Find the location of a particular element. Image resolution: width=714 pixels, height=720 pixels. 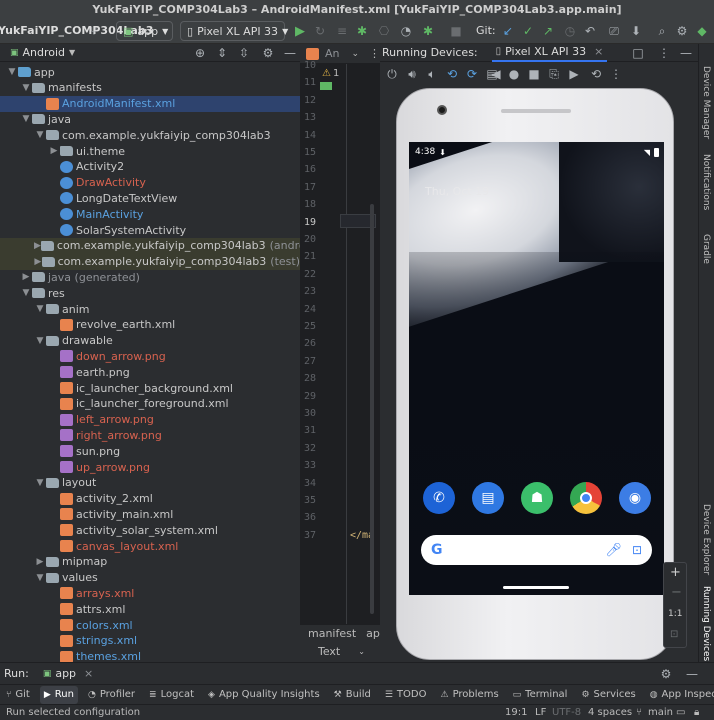

breadcrumb-item: ap is located at coordinates (373, 633).